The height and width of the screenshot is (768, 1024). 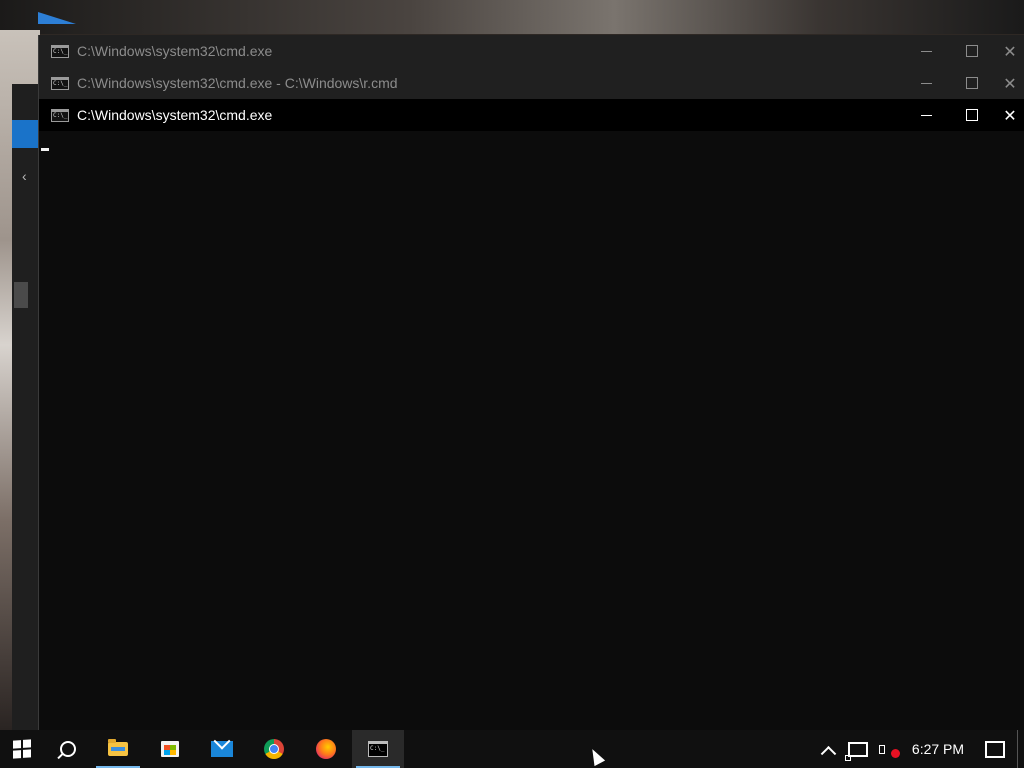 What do you see at coordinates (512, 749) in the screenshot?
I see `taskbar: 6:27 PM` at bounding box center [512, 749].